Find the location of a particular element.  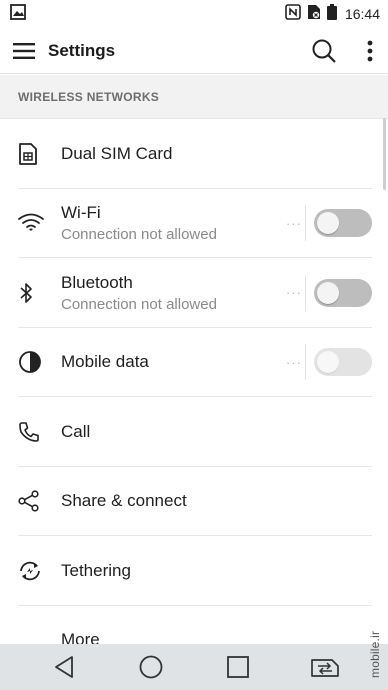

nfc-icon is located at coordinates (293, 14).